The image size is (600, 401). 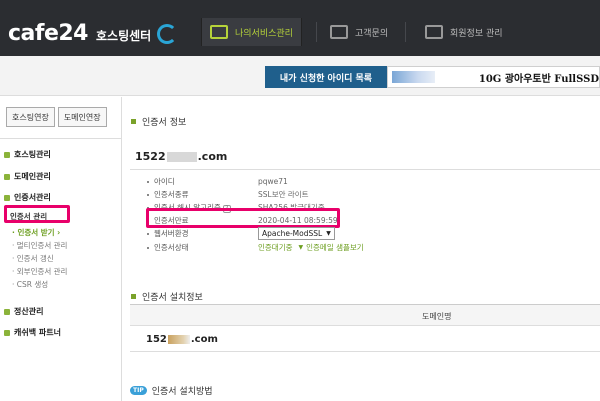 What do you see at coordinates (273, 181) in the screenshot?
I see `row-value: pqwe71` at bounding box center [273, 181].